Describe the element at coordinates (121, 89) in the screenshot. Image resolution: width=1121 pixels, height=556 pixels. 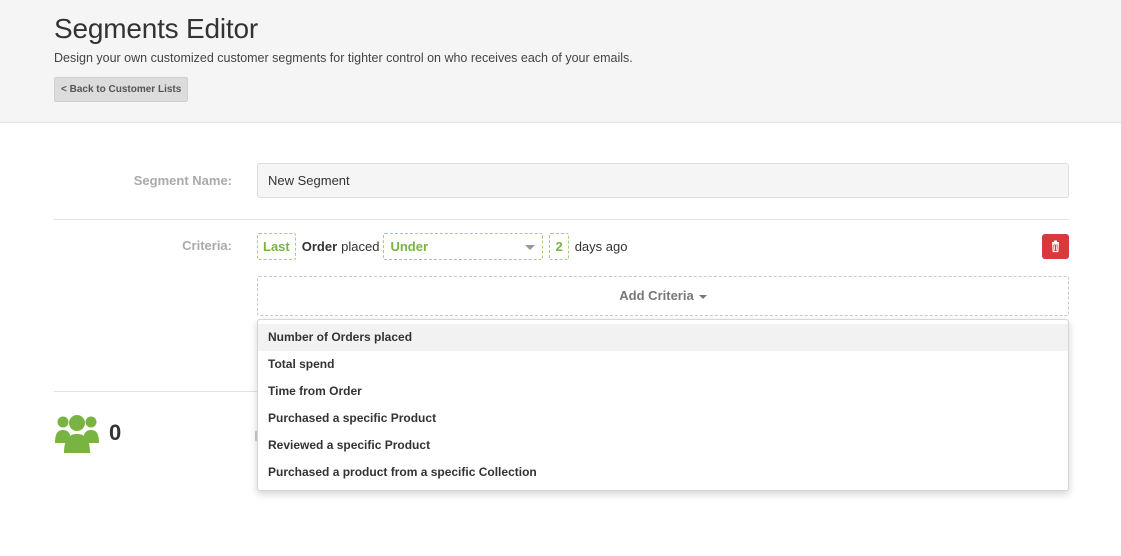
I see `back-to-customer-lists-button: < Back to Customer Lists` at that location.